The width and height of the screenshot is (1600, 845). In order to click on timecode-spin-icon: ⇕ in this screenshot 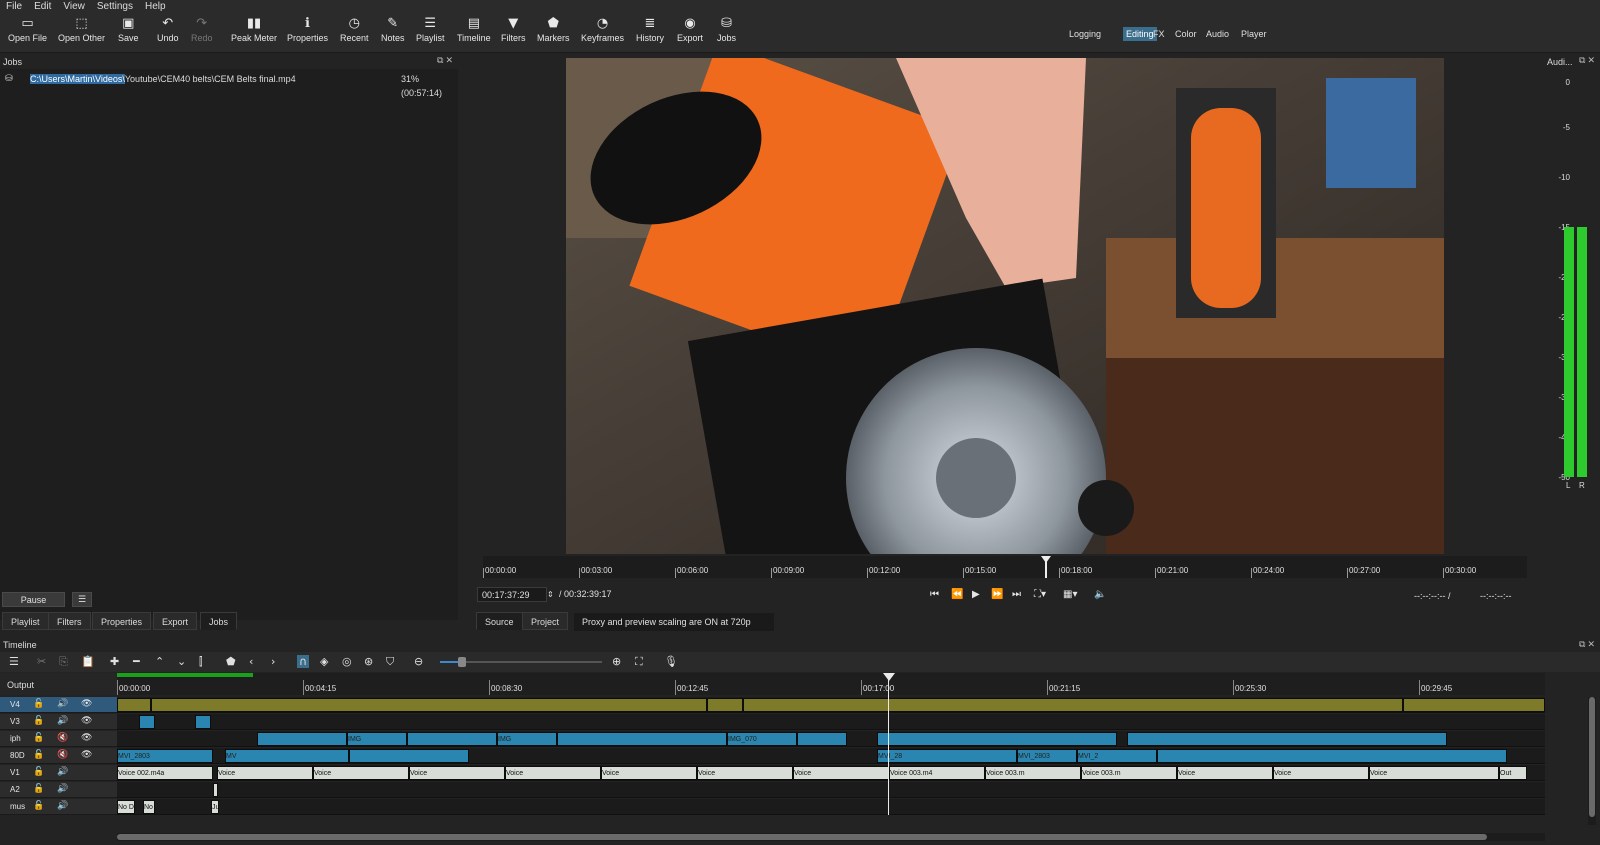, I will do `click(550, 594)`.